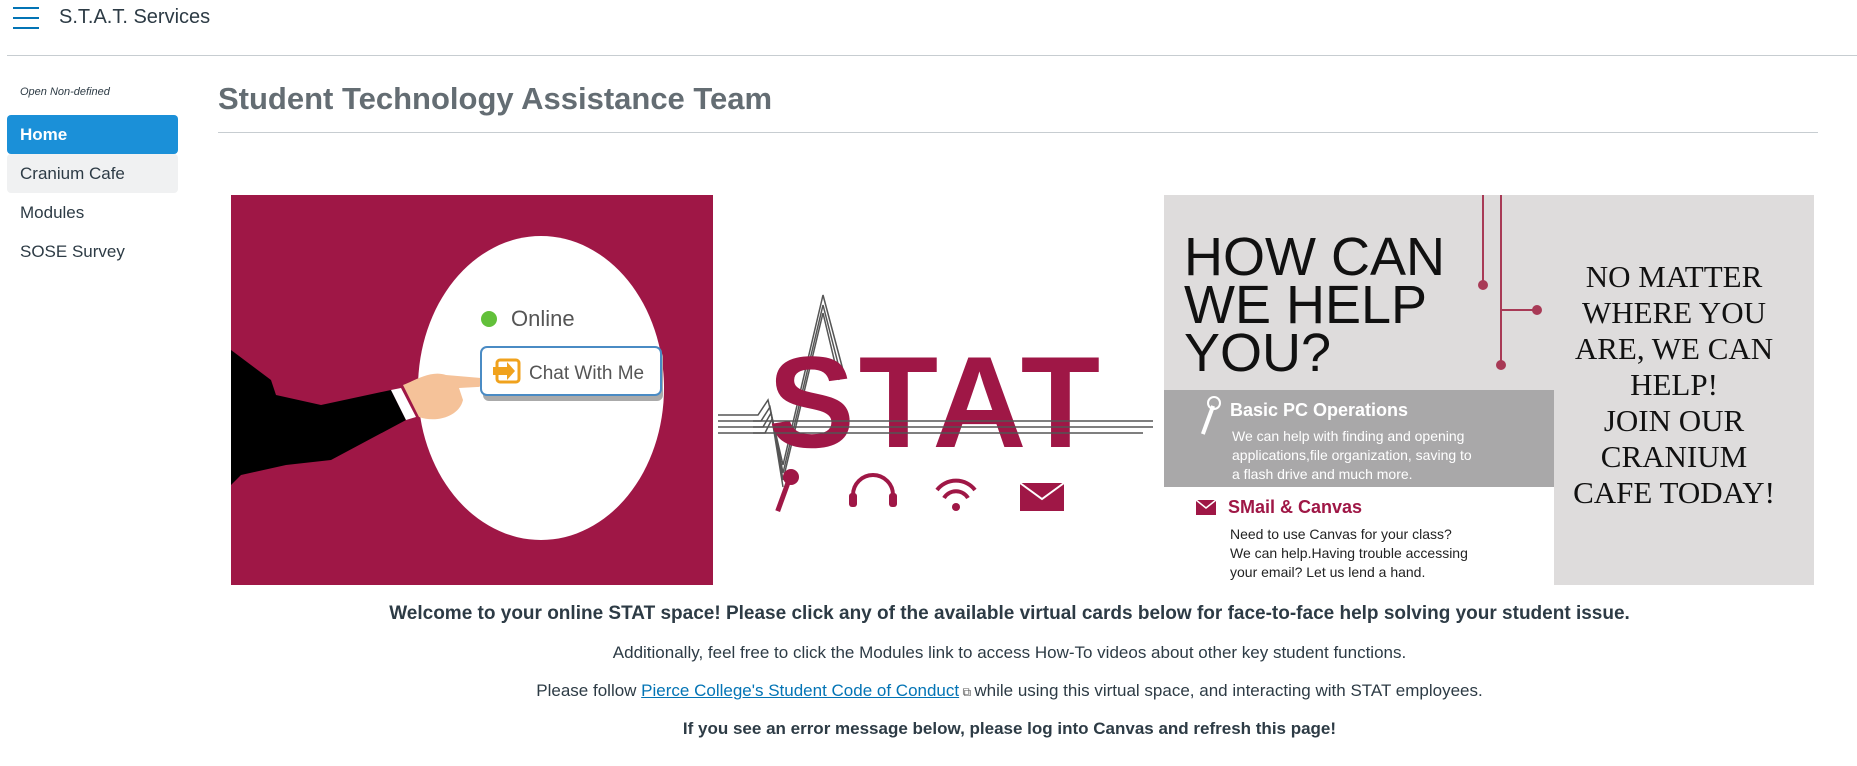 This screenshot has width=1857, height=766. I want to click on sidebar-item-cranium-cafe: Cranium Cafe, so click(92, 173).